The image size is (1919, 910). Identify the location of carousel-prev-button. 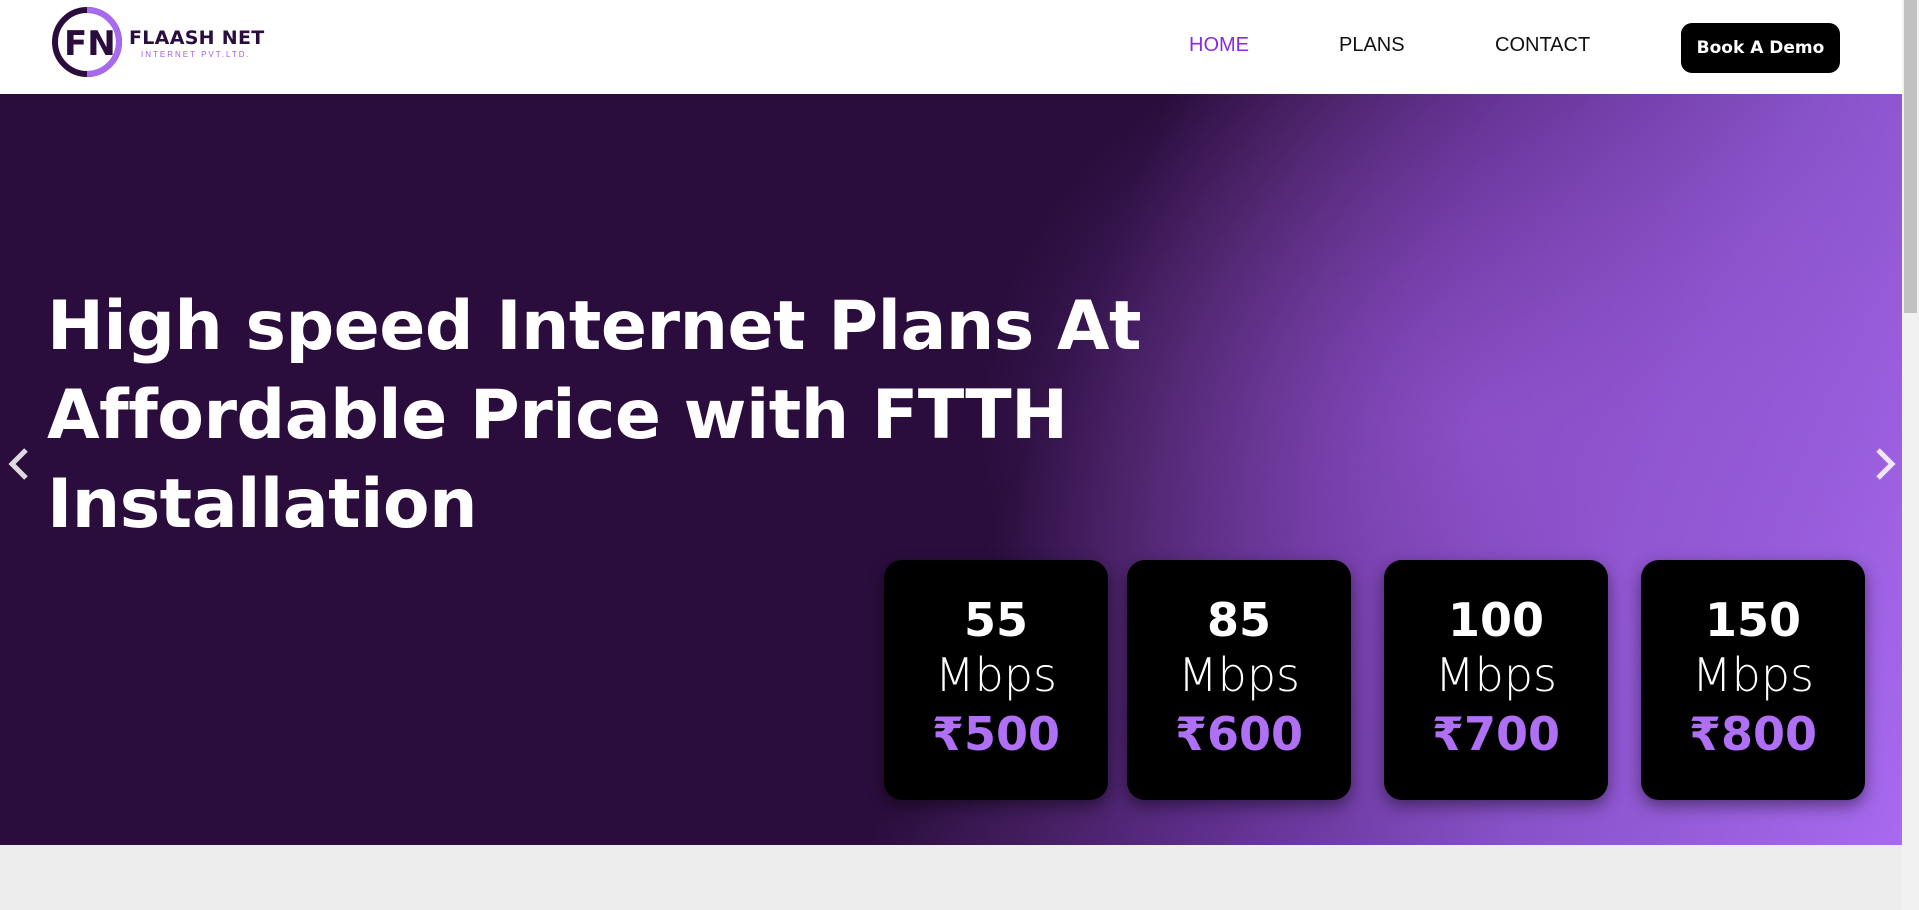
(19, 464).